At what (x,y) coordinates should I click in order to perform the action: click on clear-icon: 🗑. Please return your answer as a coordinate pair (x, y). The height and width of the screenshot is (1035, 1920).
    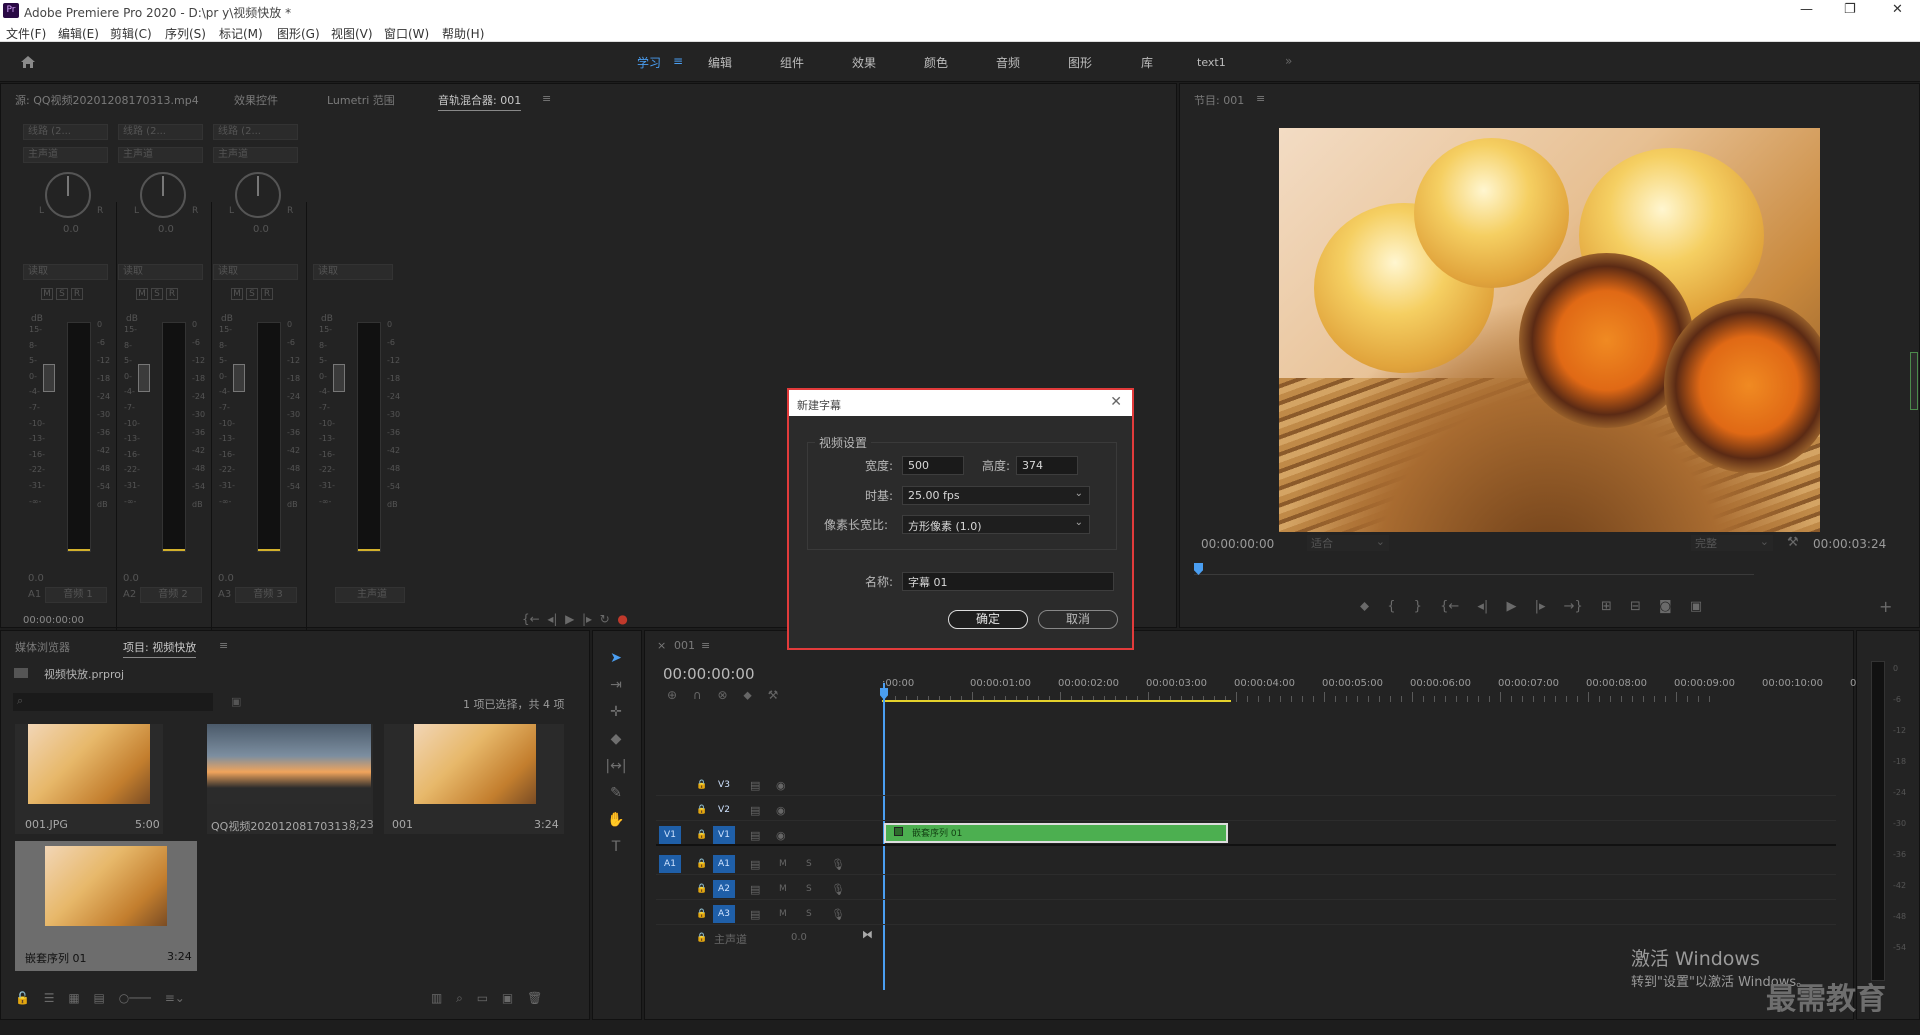
    Looking at the image, I should click on (534, 998).